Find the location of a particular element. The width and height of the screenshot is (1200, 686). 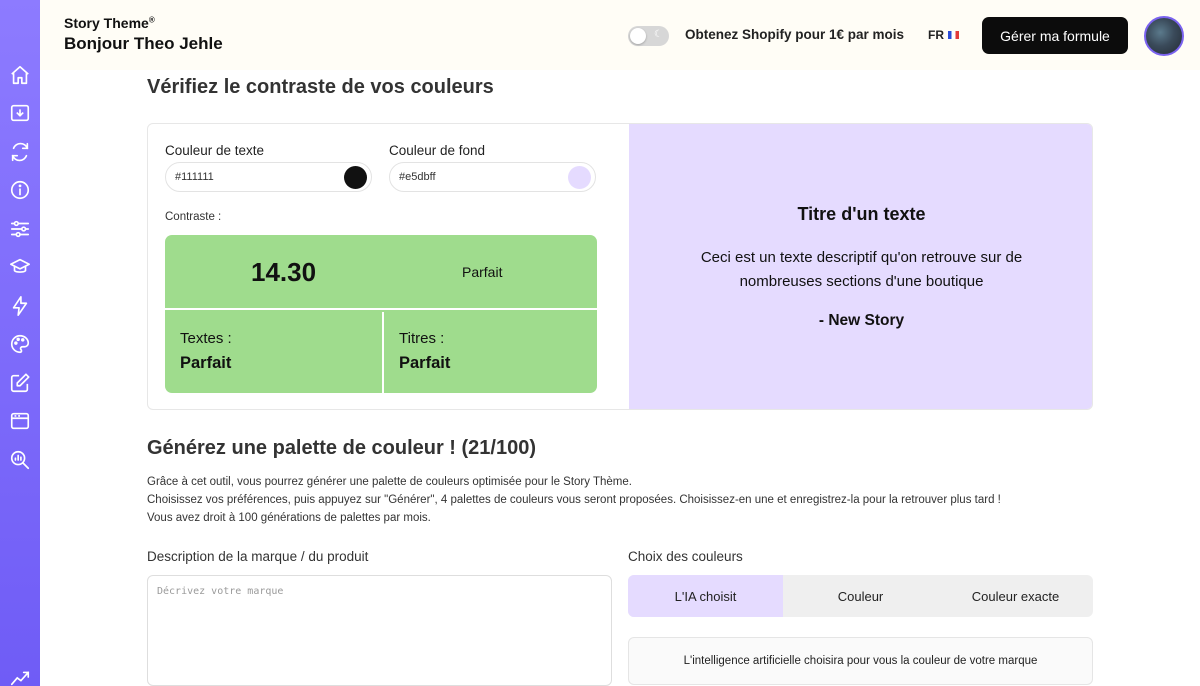

background-color-field: #e5dbff is located at coordinates (492, 177).